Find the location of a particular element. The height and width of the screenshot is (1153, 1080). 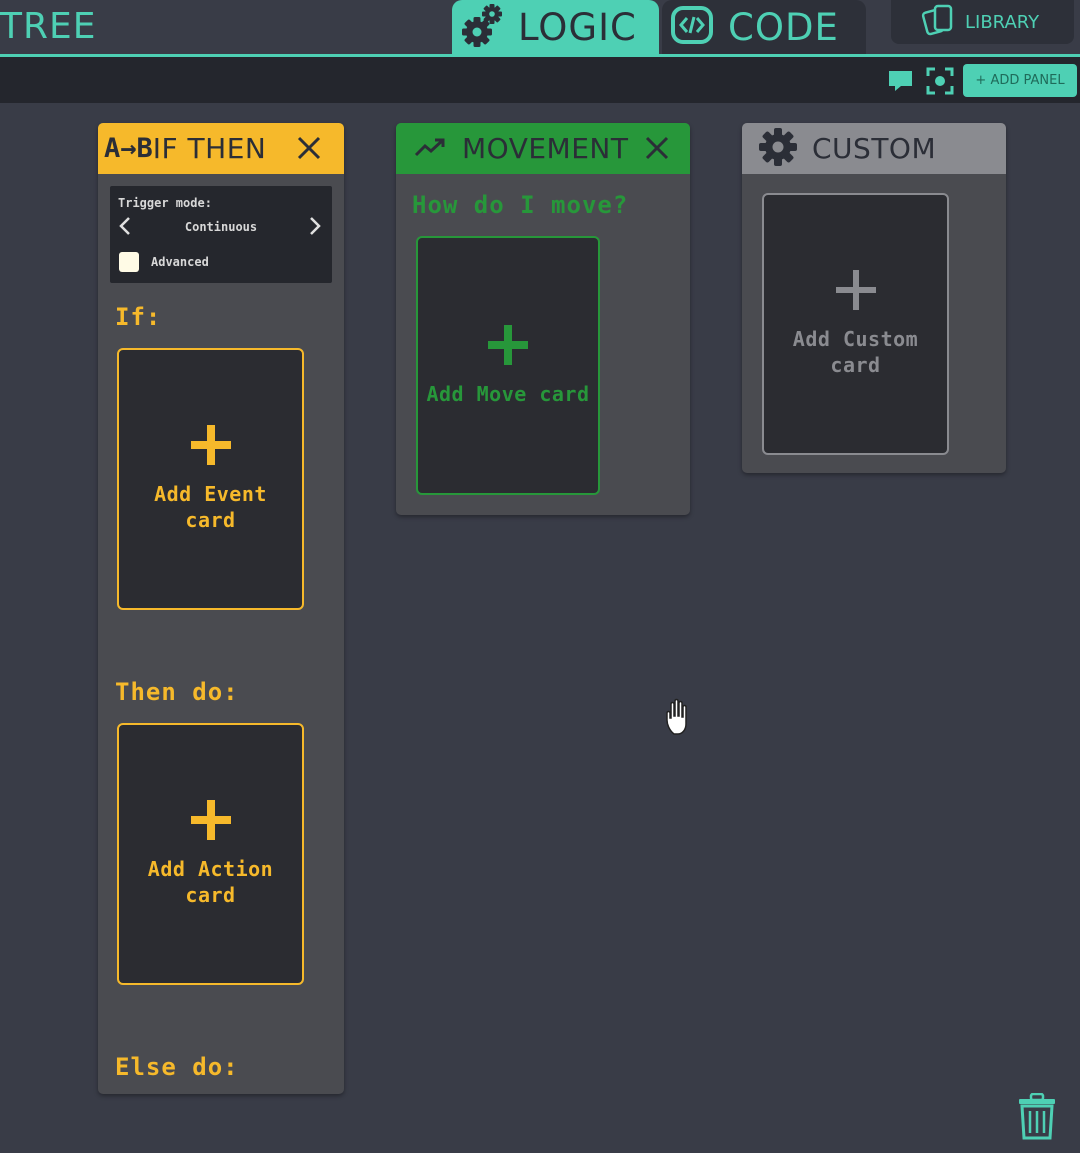

tab-logic: LOGIC is located at coordinates (555, 27).